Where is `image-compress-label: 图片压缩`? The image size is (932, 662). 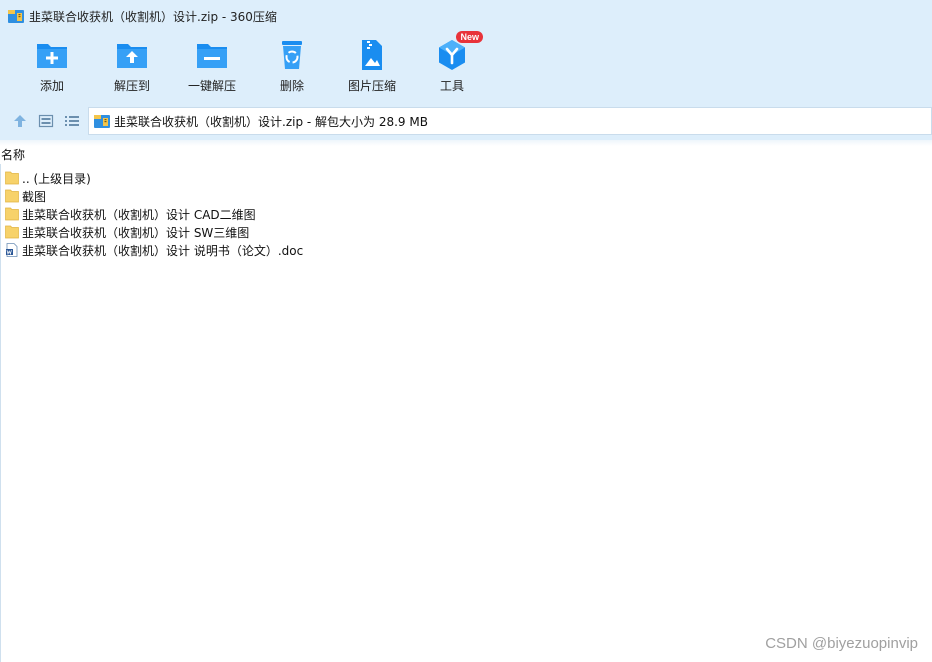 image-compress-label: 图片压缩 is located at coordinates (371, 86).